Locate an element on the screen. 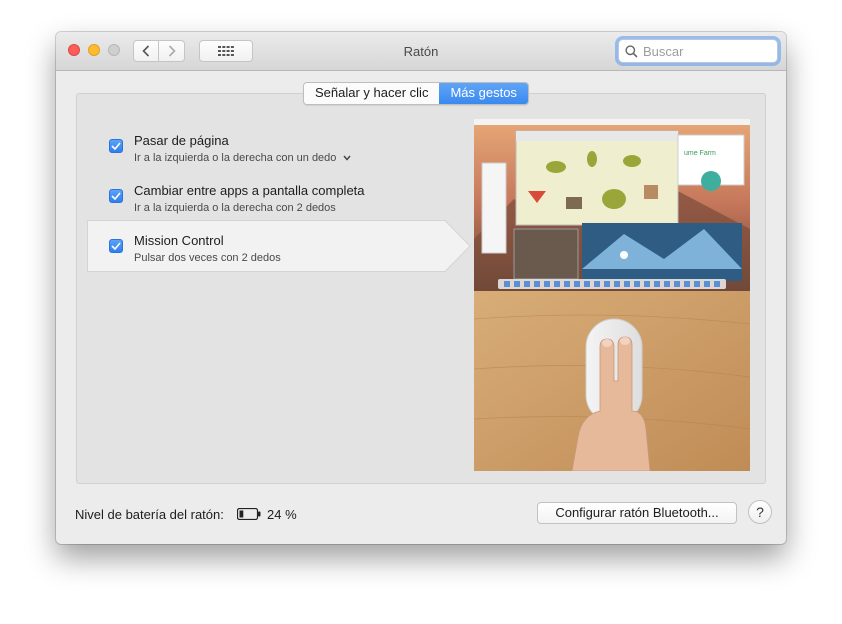 Image resolution: width=842 pixels, height=624 pixels. checkbox-cambiar-apps is located at coordinates (116, 196).